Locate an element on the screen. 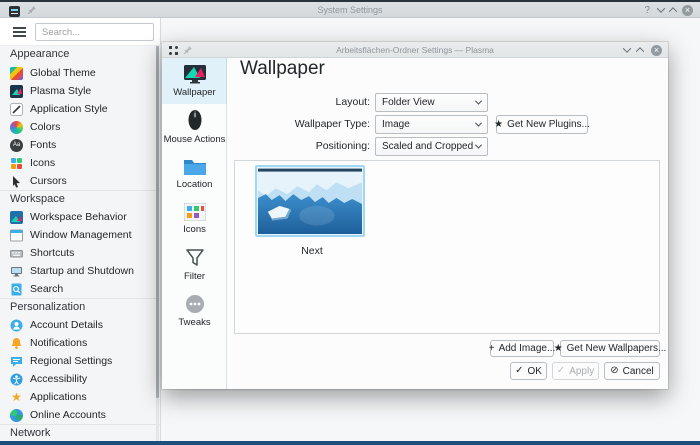 The image size is (700, 445). sidebar-item-workspace-behavior: Workspace Behavior is located at coordinates (80, 217).